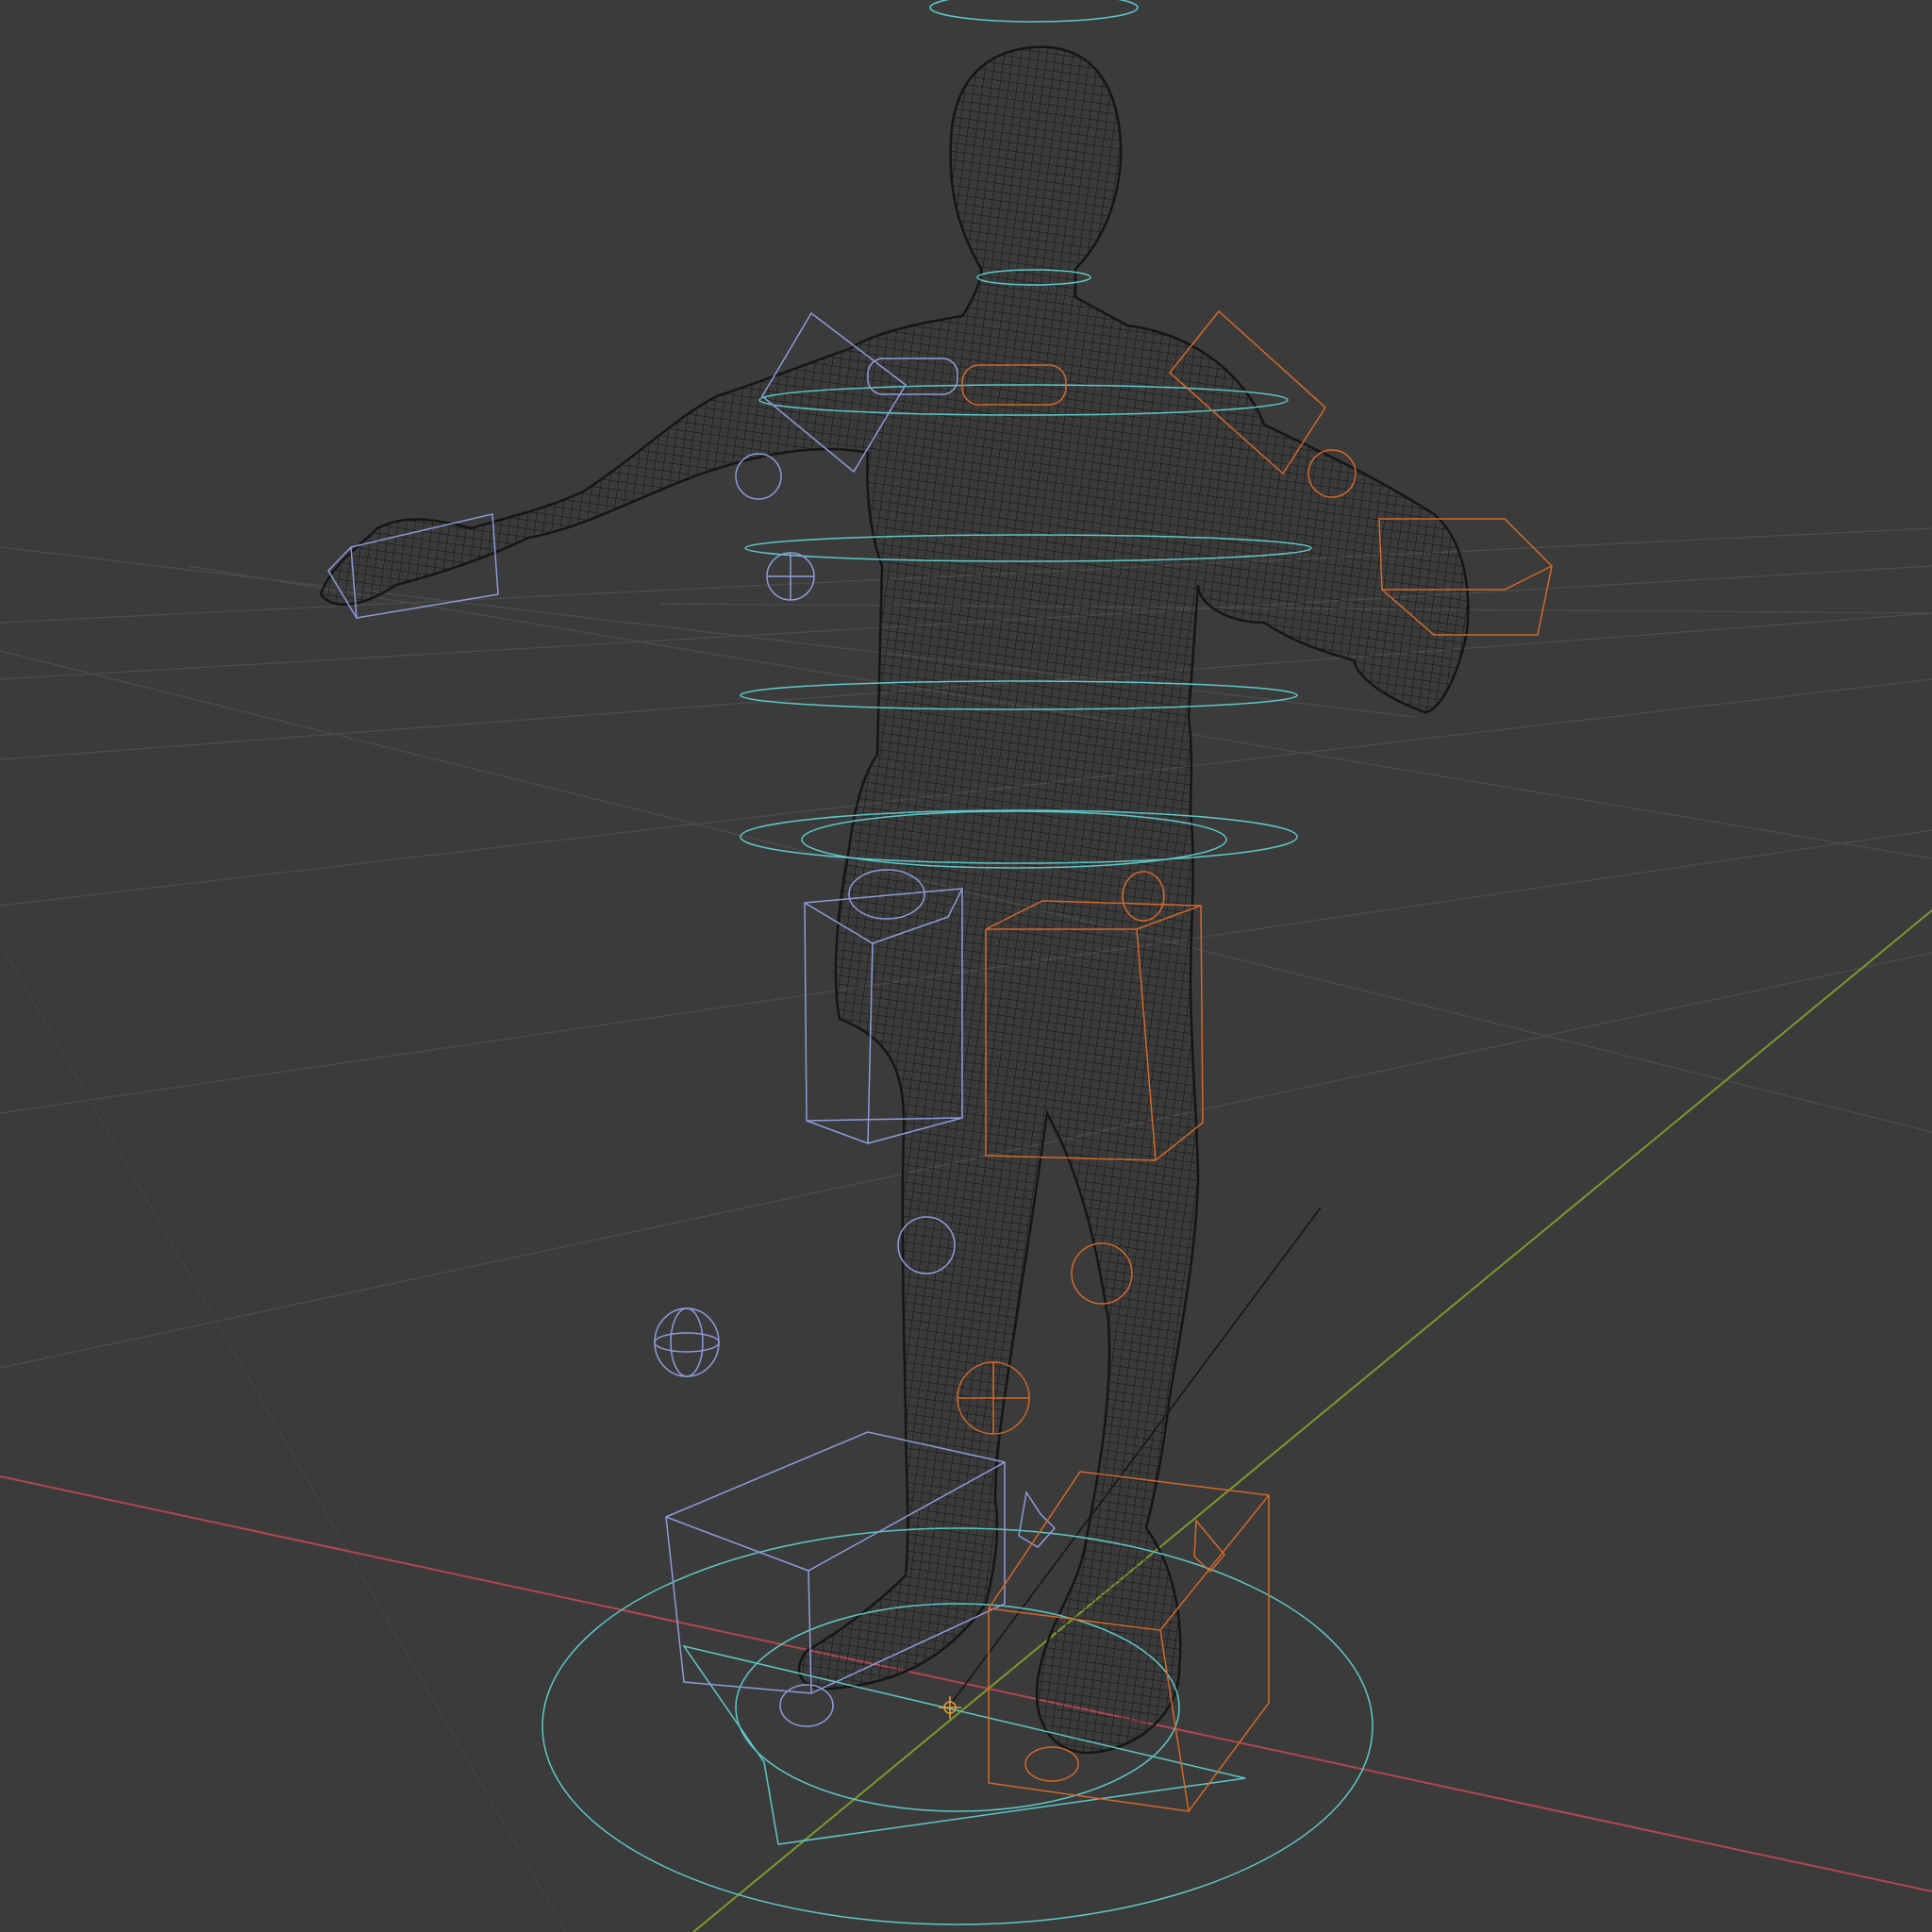 The height and width of the screenshot is (1932, 1932). Describe the element at coordinates (1209, 1547) in the screenshot. I see `toe-right-control` at that location.